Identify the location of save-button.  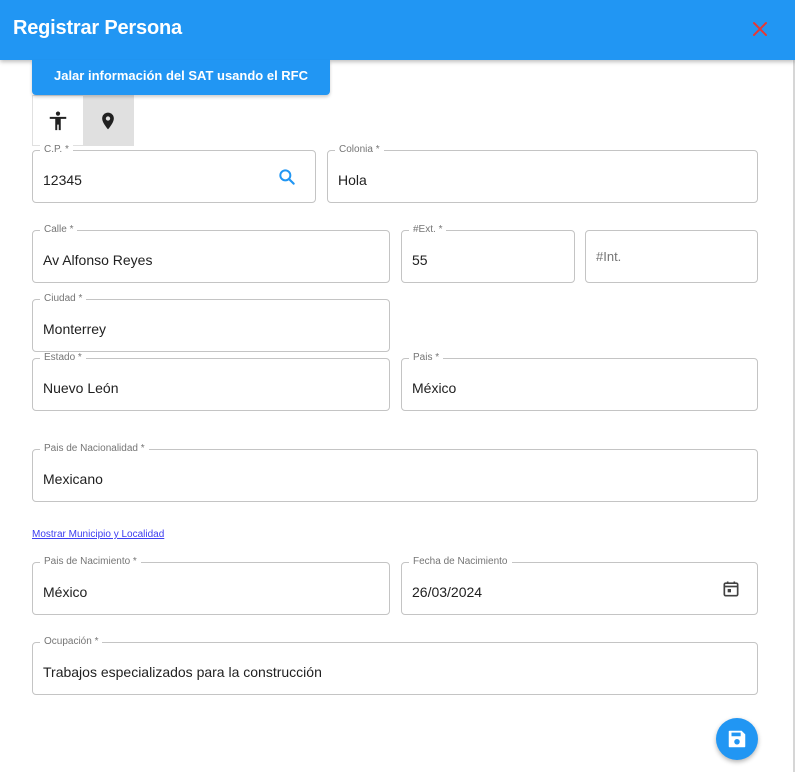
(737, 739).